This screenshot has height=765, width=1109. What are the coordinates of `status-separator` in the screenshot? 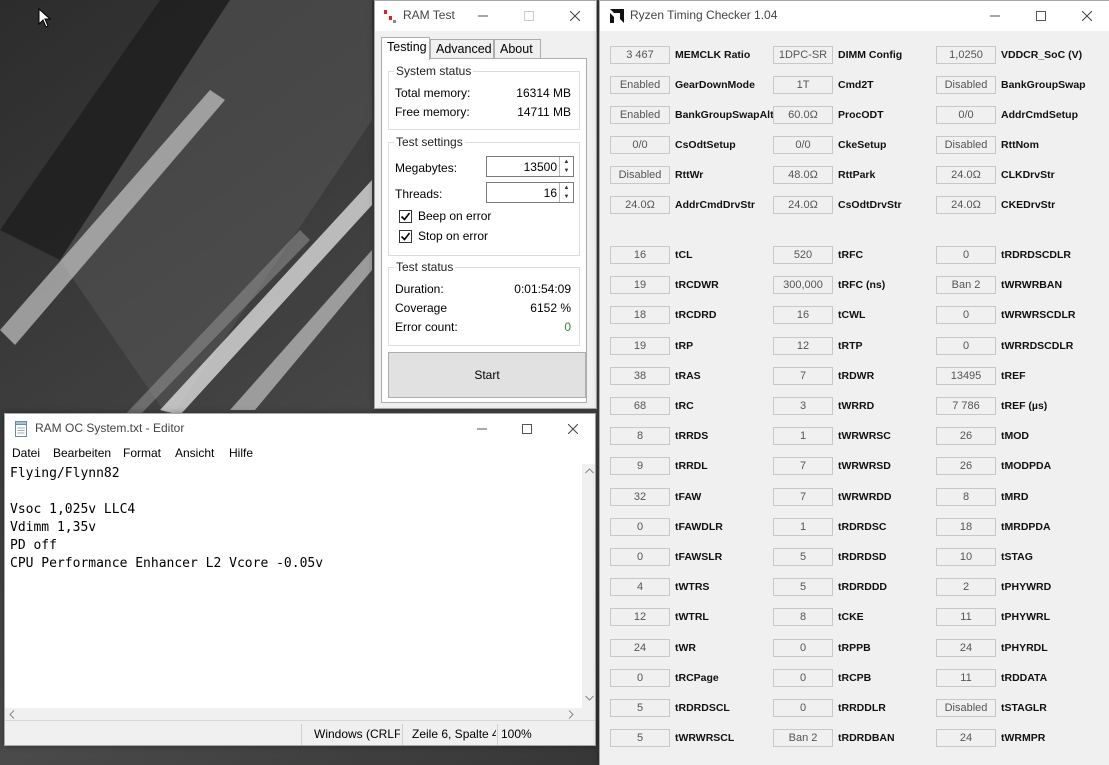 It's located at (402, 734).